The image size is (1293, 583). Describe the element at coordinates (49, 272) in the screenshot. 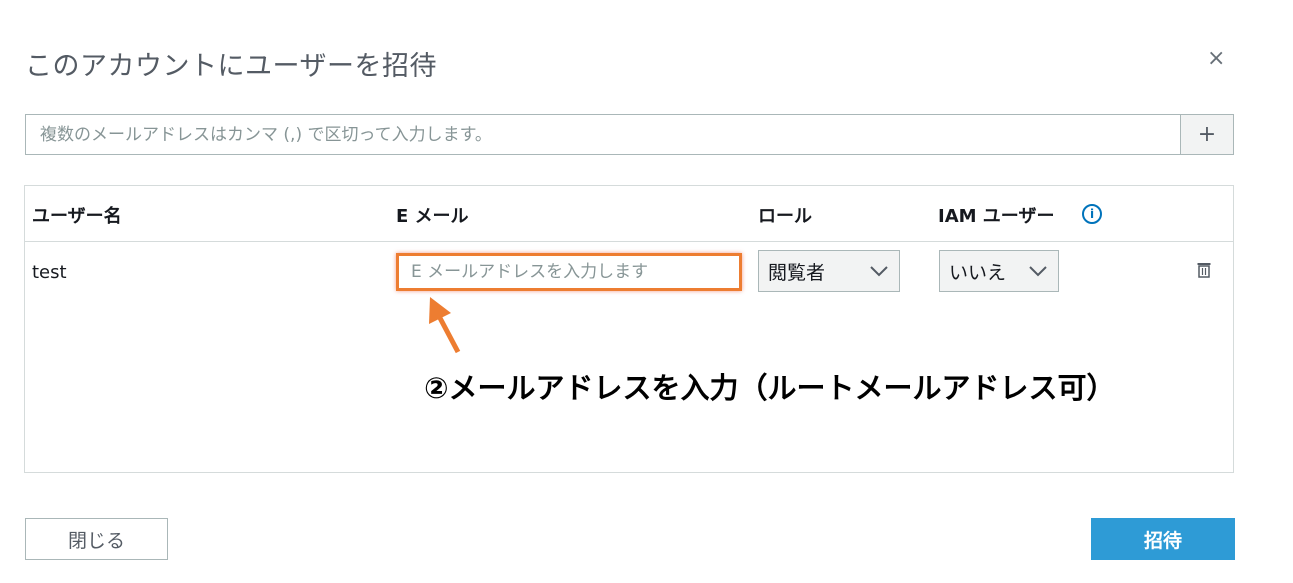

I see `row-username: test` at that location.